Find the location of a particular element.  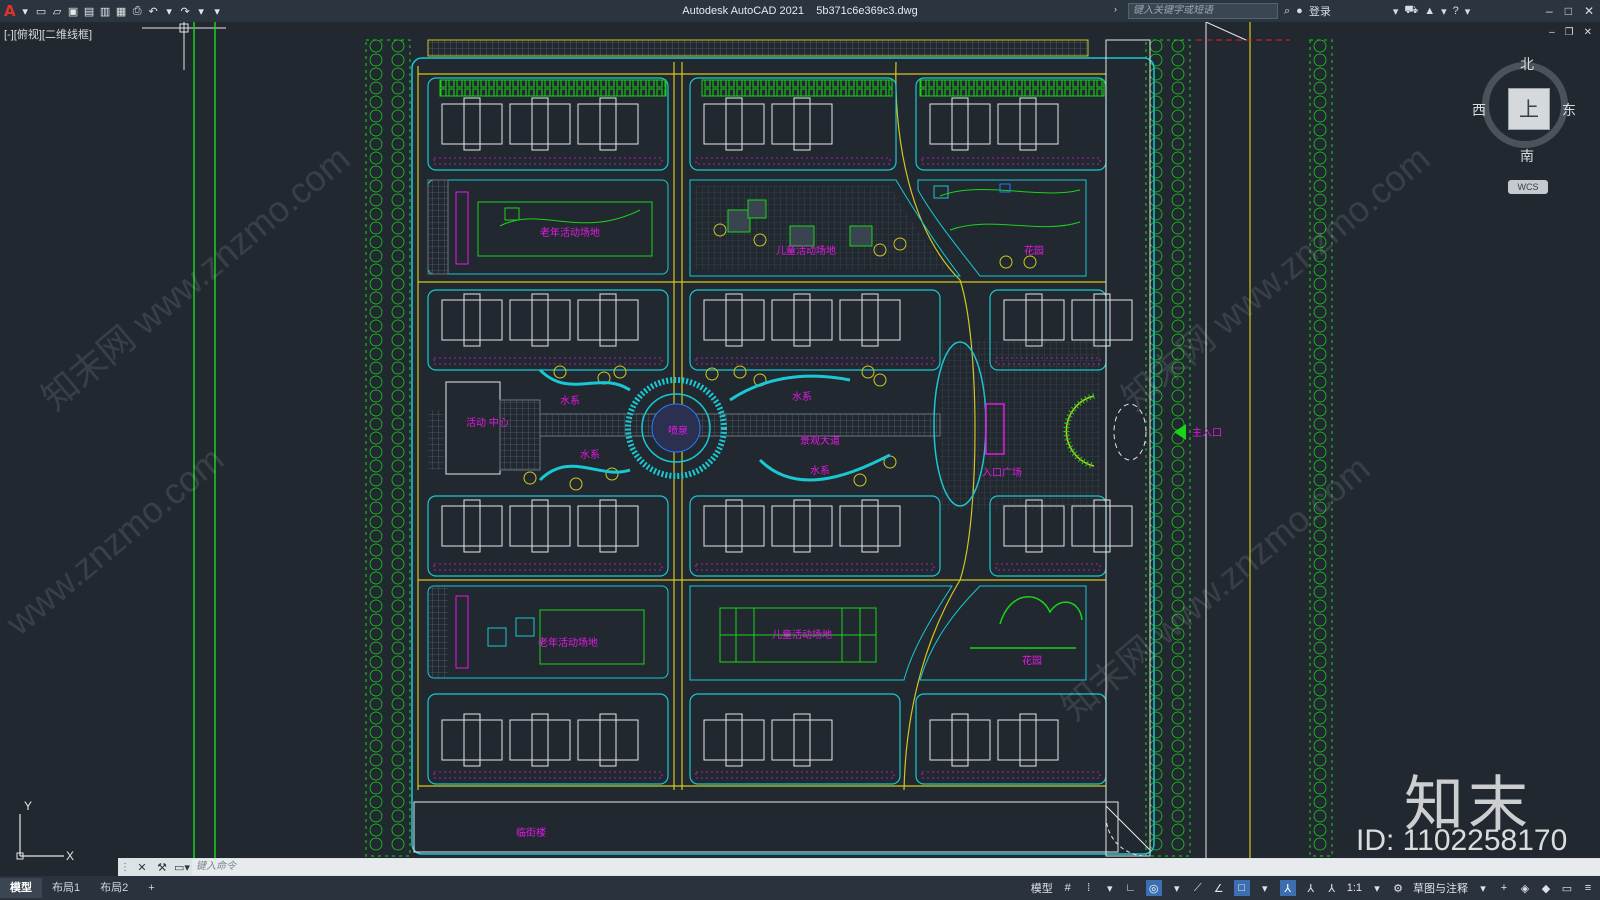

close-icon: ✕ is located at coordinates (1589, 11).